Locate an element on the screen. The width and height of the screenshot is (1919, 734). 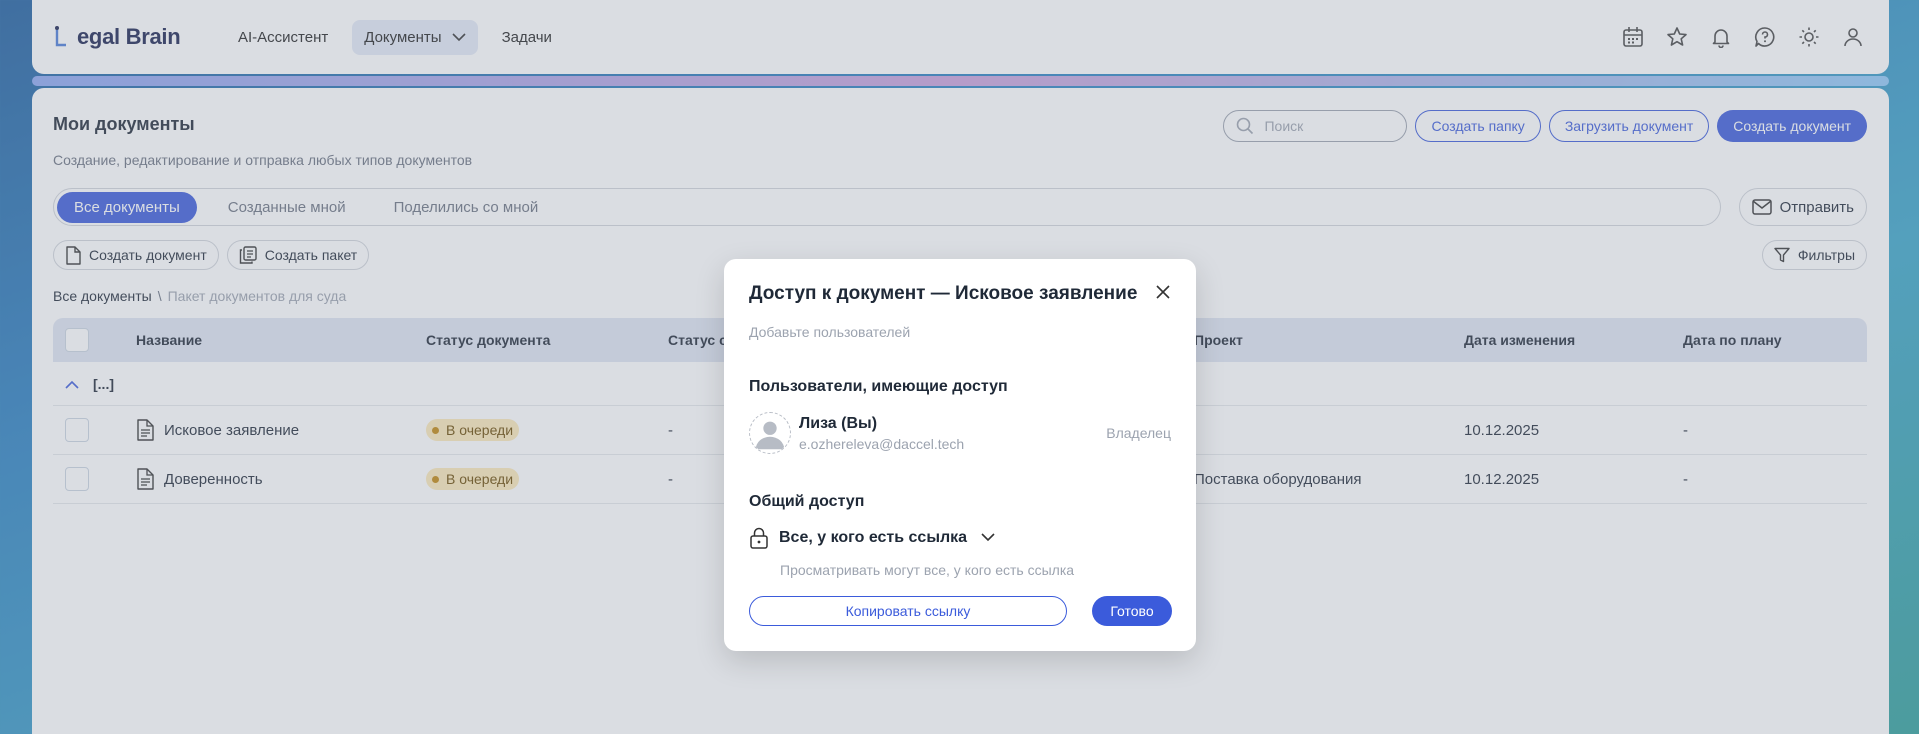
access-option: Все, у кого есть ссылка is located at coordinates (873, 537).